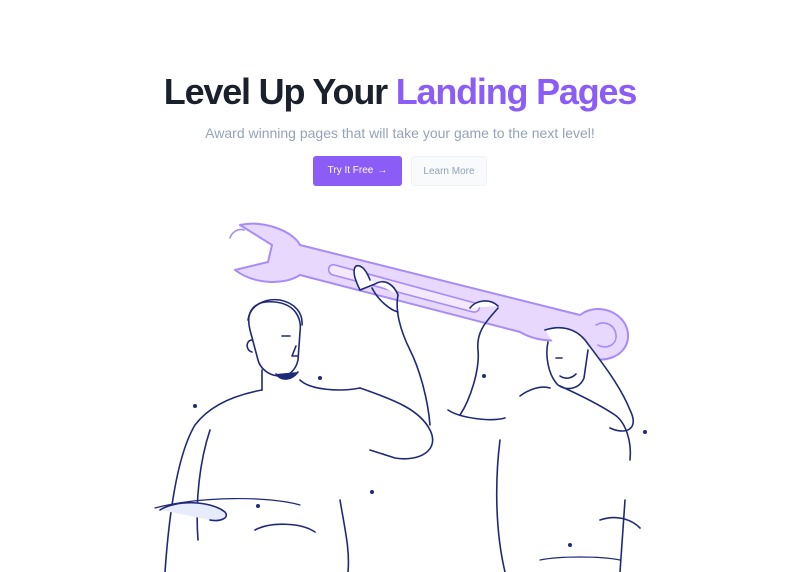  I want to click on hero-title-accent: Landing Pages, so click(516, 91).